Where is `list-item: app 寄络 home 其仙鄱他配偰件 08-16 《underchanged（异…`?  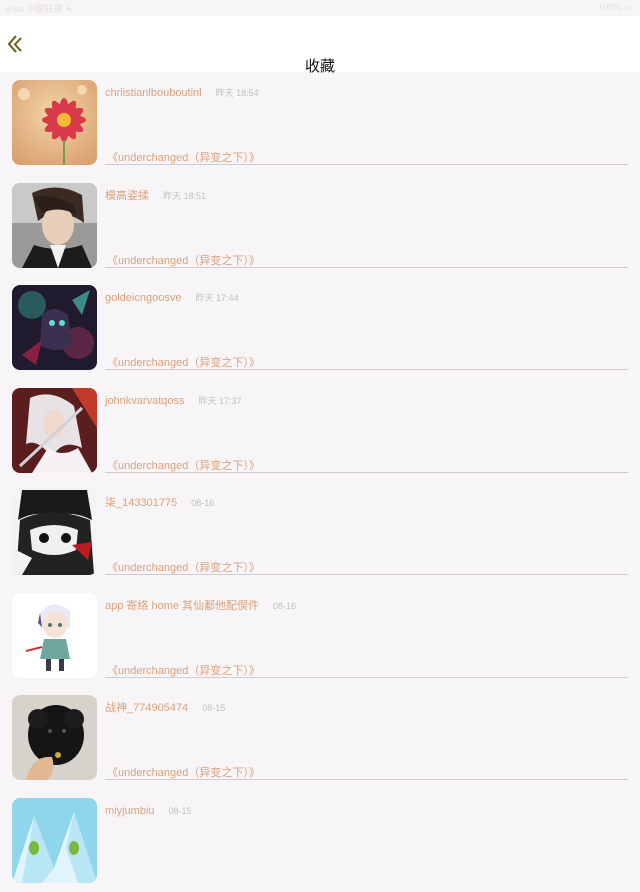 list-item: app 寄络 home 其仙鄱他配偰件 08-16 《underchanged（异… is located at coordinates (320, 636).